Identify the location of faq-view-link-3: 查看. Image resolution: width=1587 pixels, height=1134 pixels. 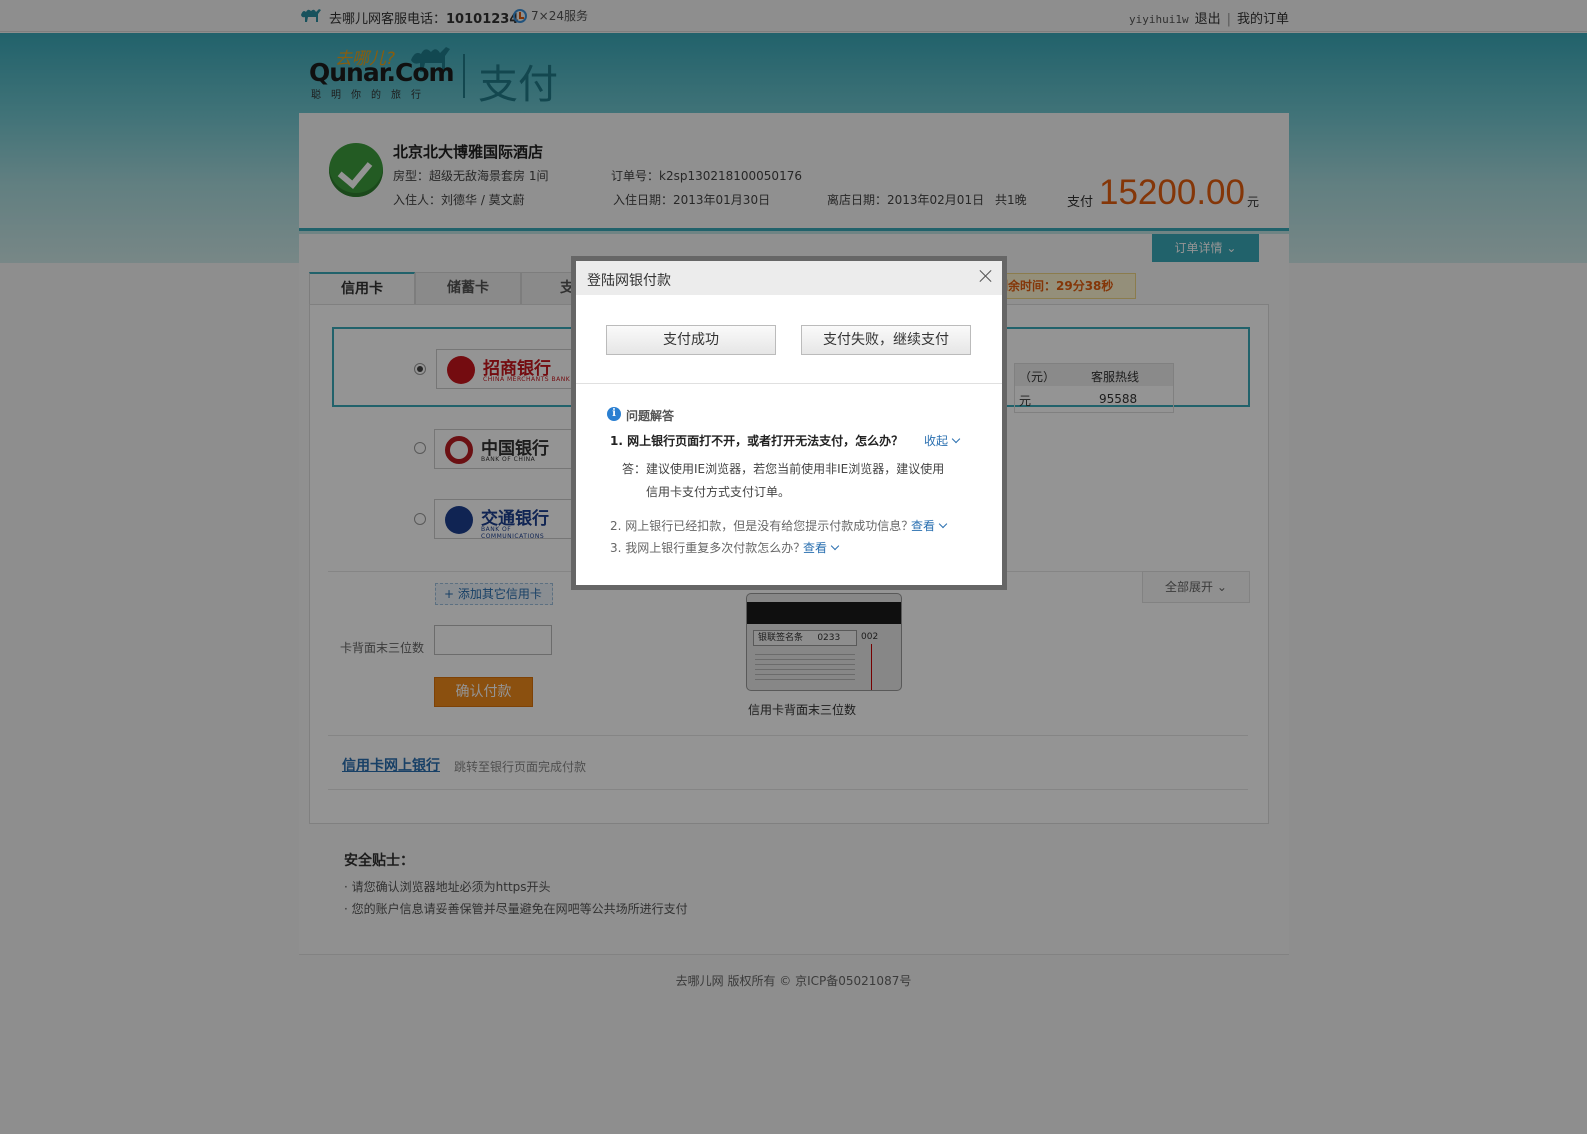
(821, 547).